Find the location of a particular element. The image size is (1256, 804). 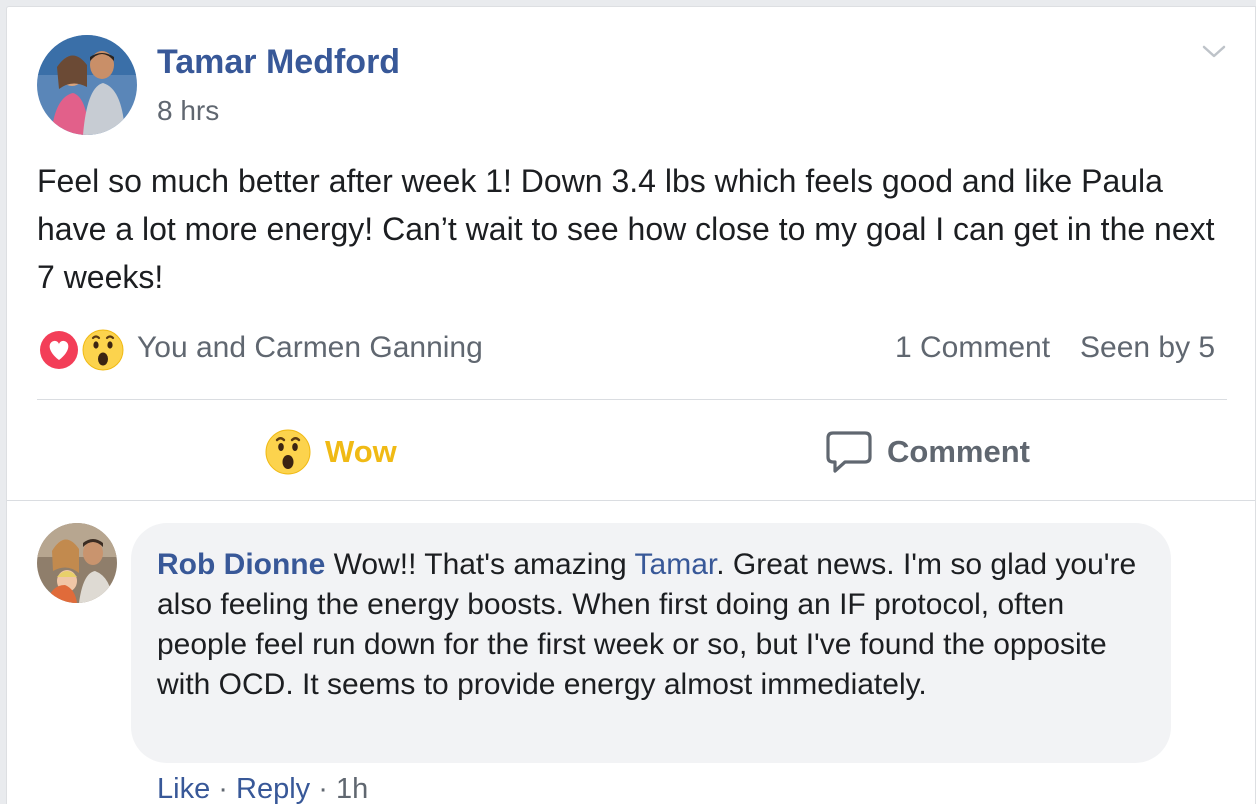

comment-count: 1 Comment is located at coordinates (972, 348).